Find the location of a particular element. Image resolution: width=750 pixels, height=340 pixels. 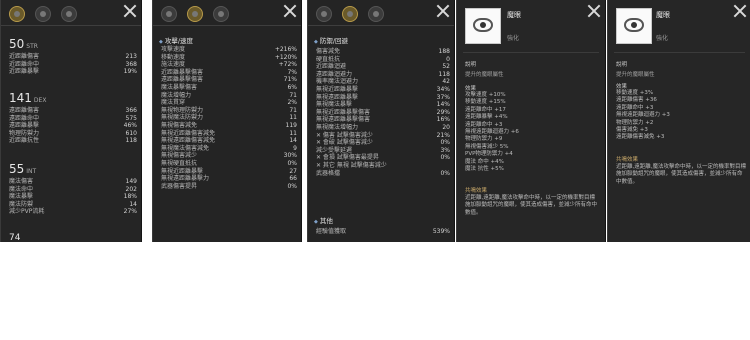

section-title-other: 其他 is located at coordinates (323, 220).